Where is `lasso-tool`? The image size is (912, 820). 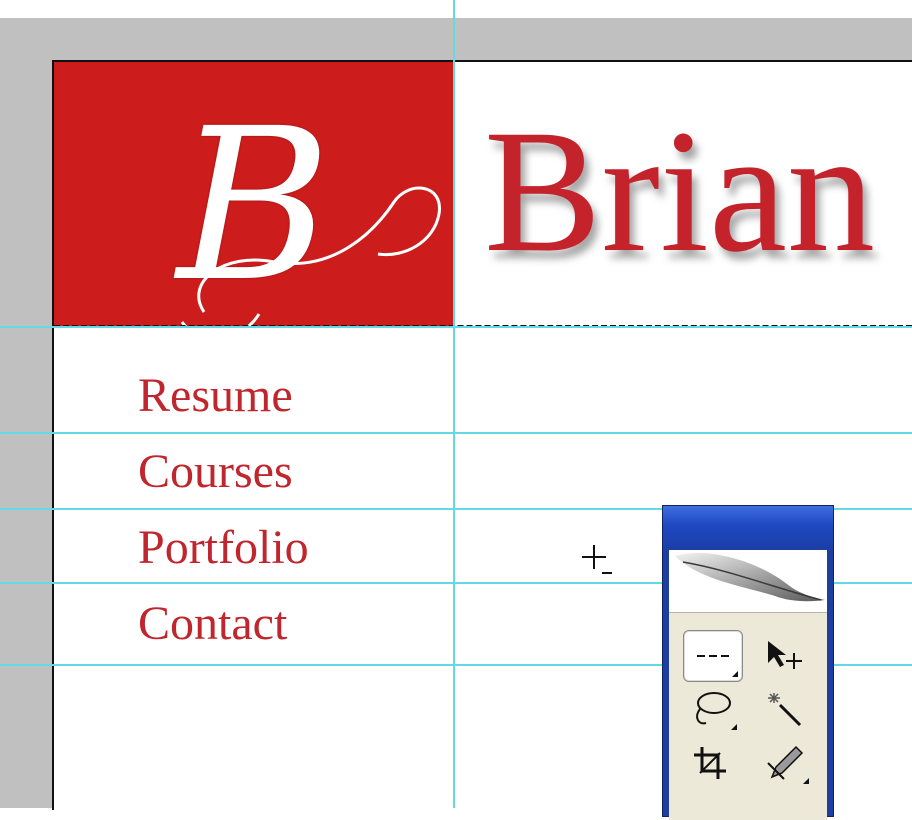
lasso-tool is located at coordinates (712, 709).